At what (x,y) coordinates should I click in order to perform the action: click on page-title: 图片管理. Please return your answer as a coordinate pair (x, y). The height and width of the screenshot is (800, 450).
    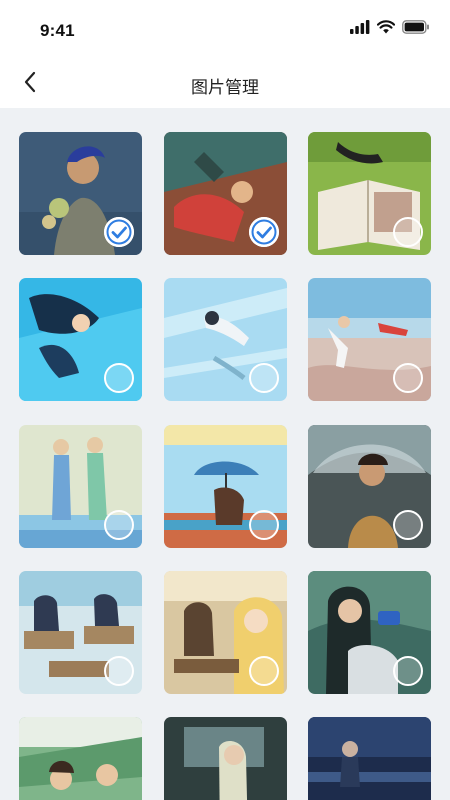
    Looking at the image, I should click on (225, 87).